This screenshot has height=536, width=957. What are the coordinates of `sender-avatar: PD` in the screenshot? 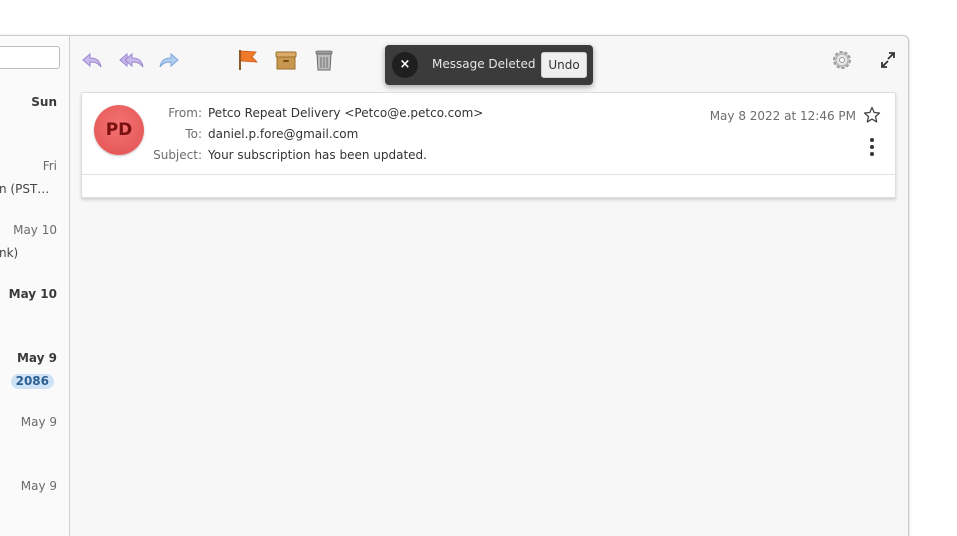 It's located at (119, 130).